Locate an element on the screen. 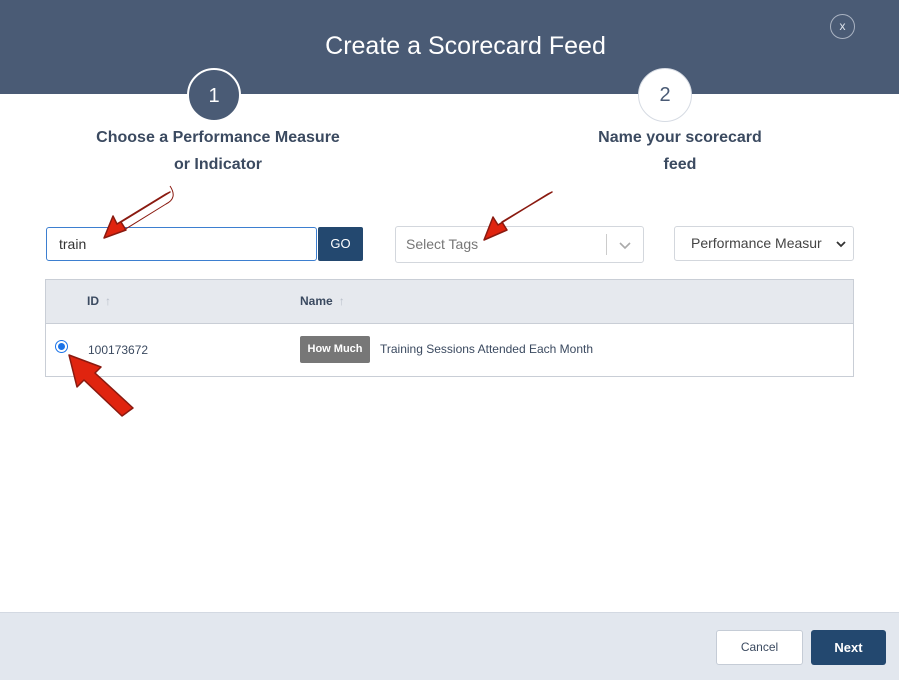  dialog-title: Create a Scorecard Feed is located at coordinates (465, 46).